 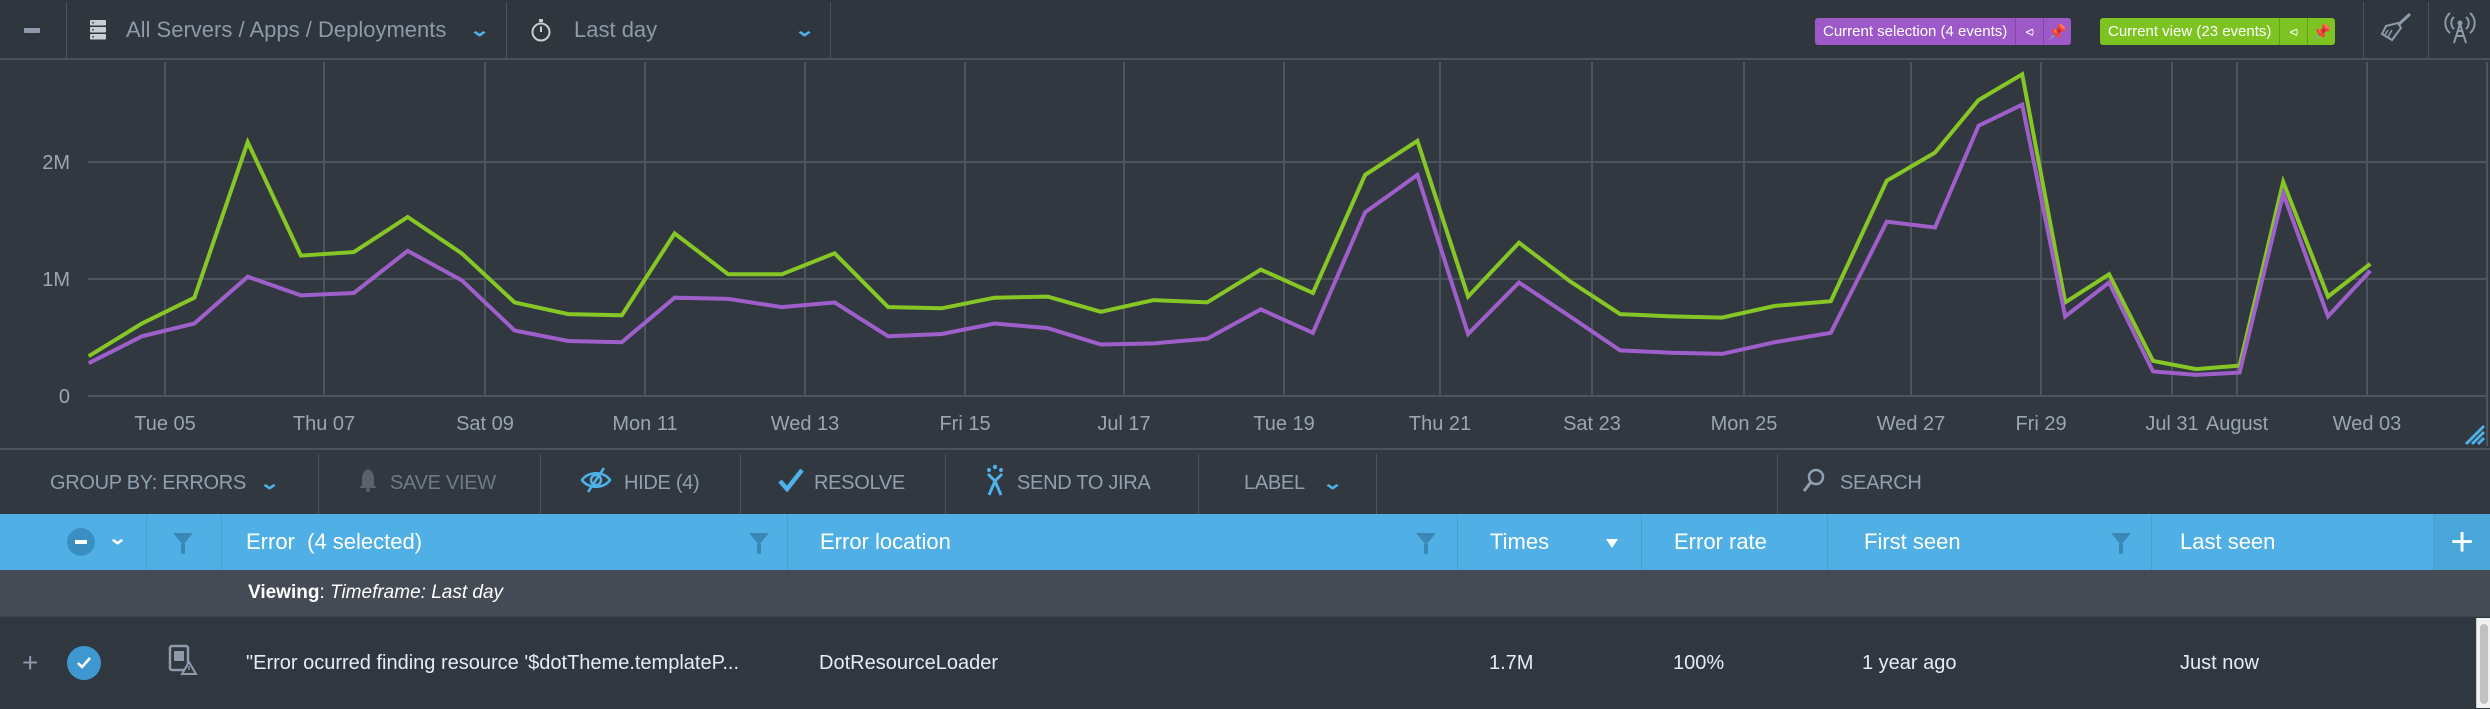 I want to click on resize-handle-icon, so click(x=2475, y=435).